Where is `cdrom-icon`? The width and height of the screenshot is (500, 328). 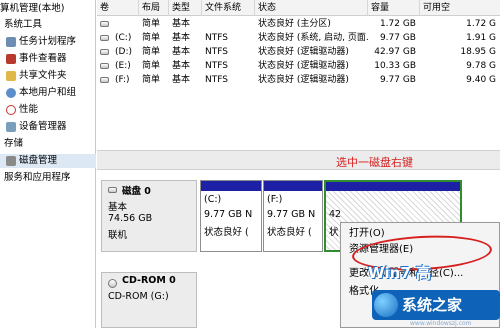 cdrom-icon is located at coordinates (112, 283).